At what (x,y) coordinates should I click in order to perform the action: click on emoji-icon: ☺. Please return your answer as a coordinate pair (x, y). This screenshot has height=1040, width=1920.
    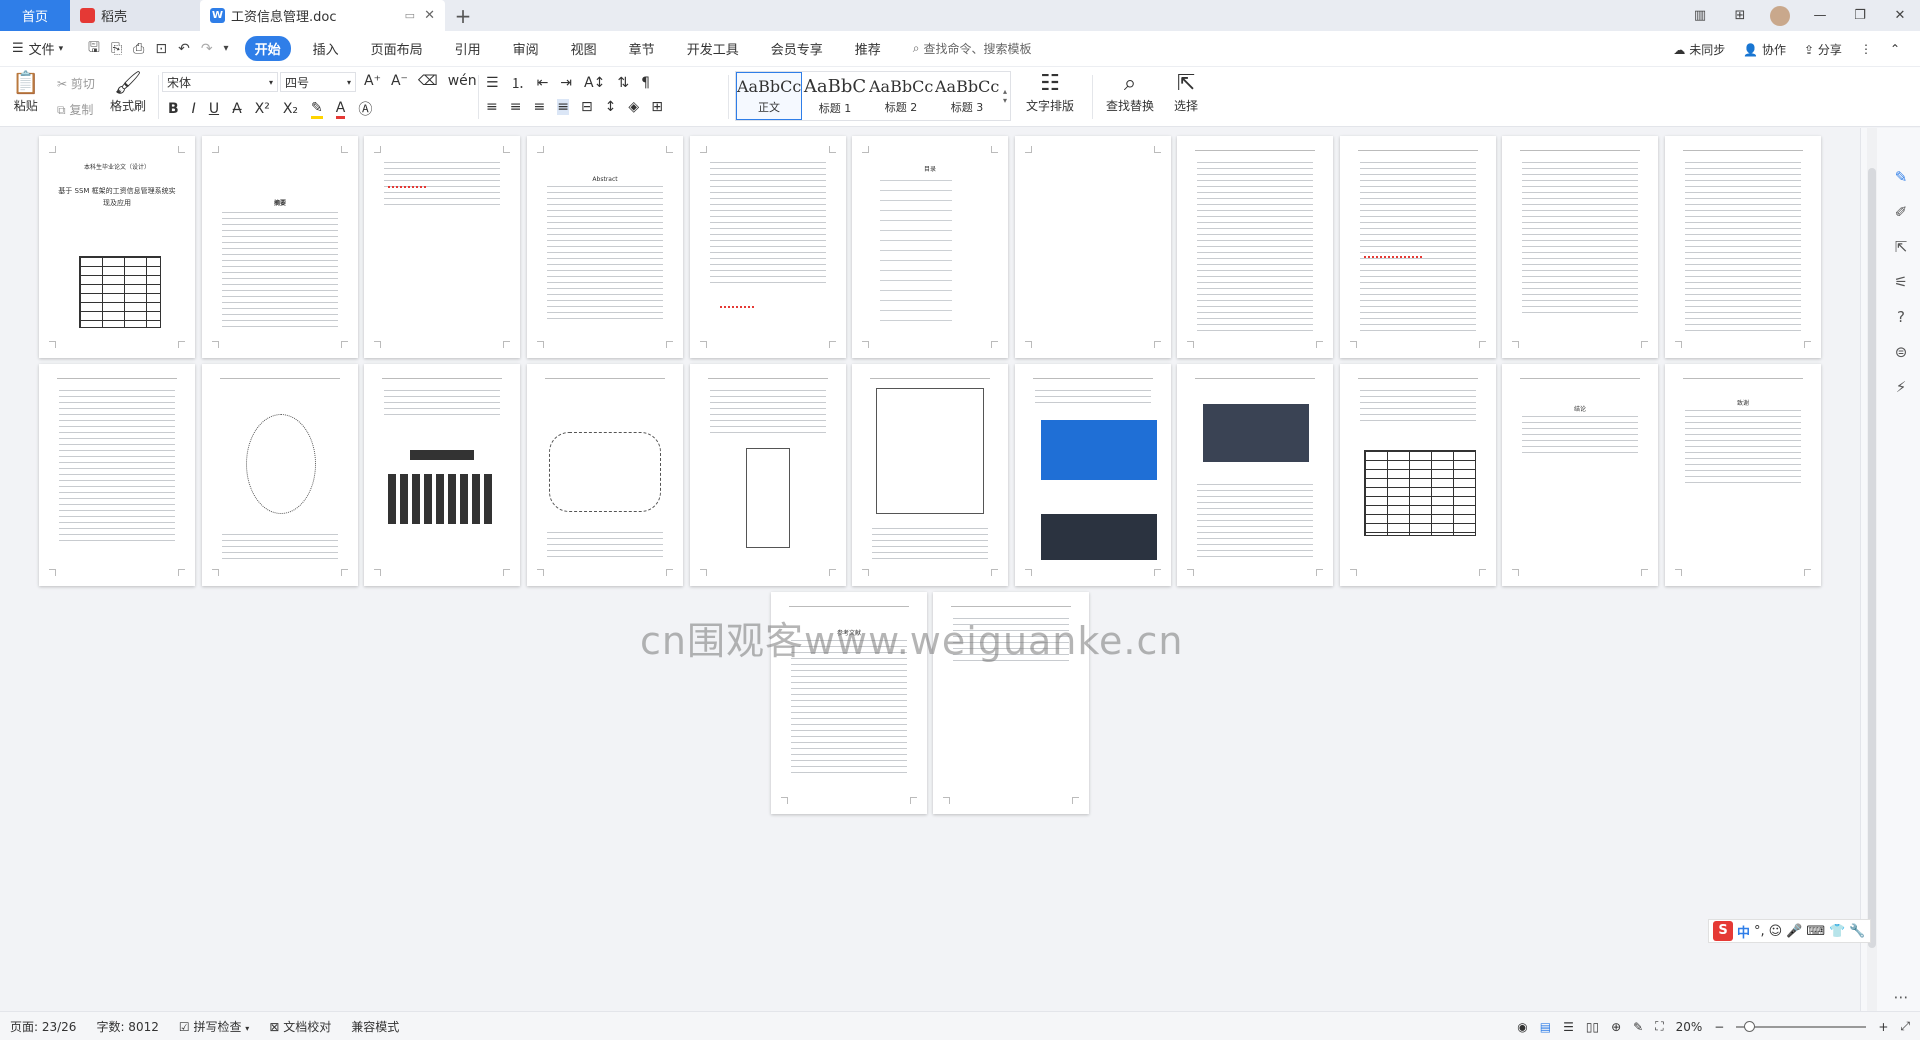
    Looking at the image, I should click on (1776, 931).